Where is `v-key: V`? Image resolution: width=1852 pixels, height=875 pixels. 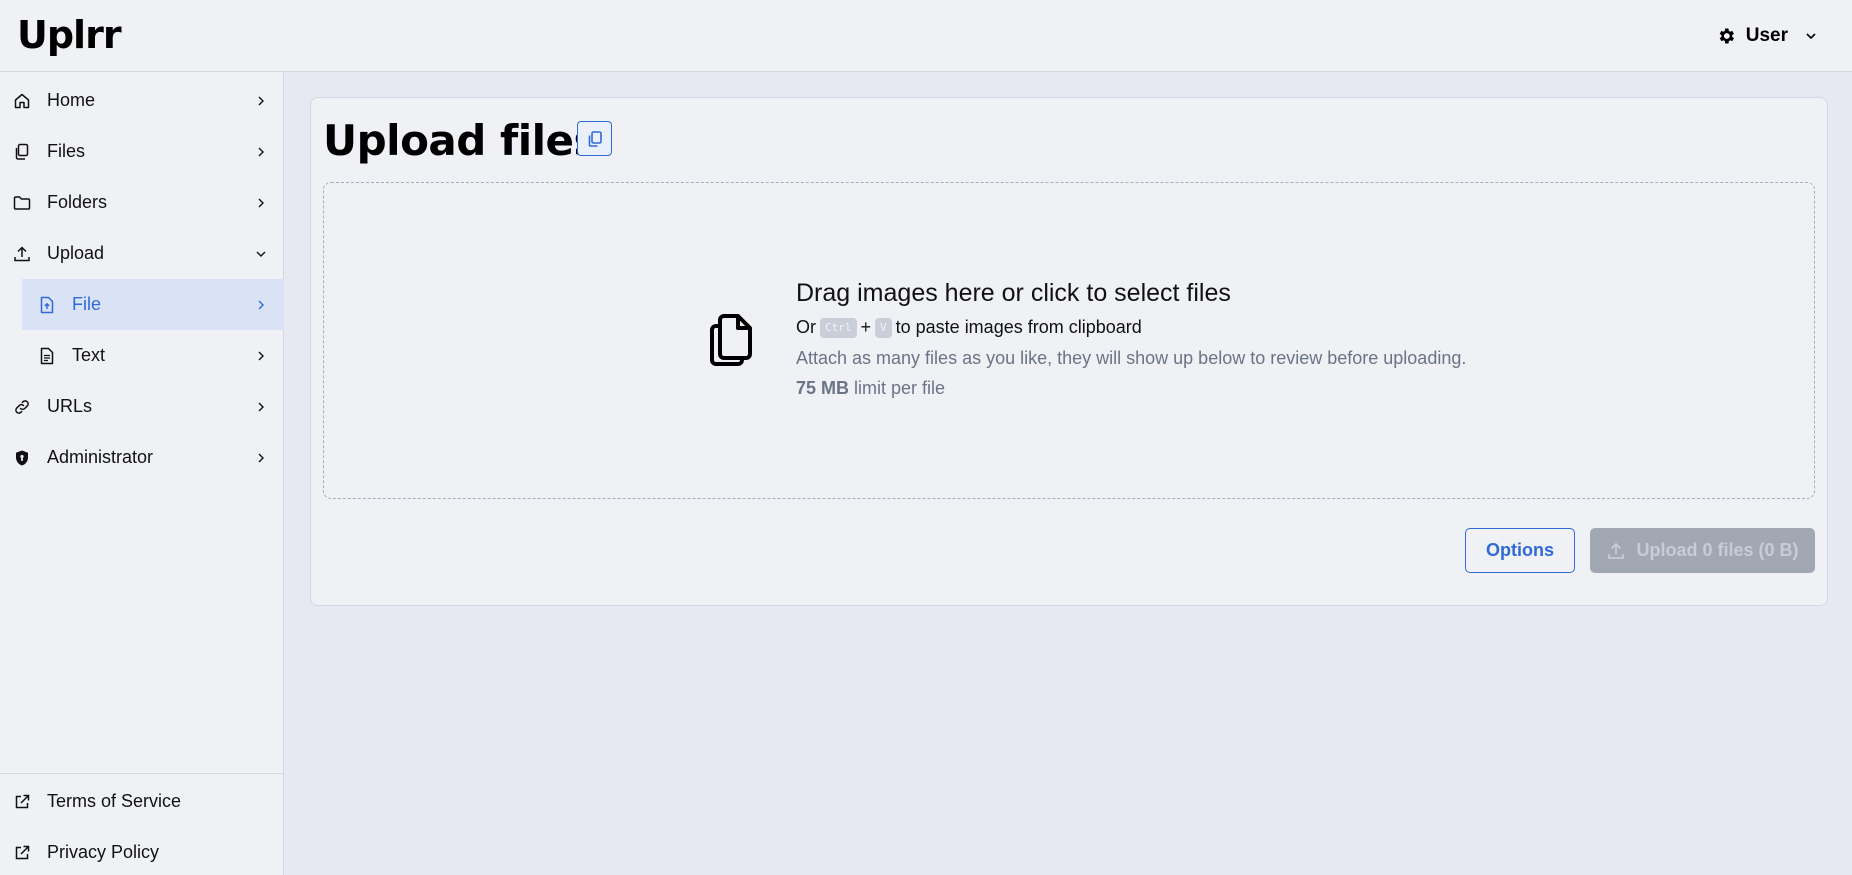
v-key: V is located at coordinates (883, 327).